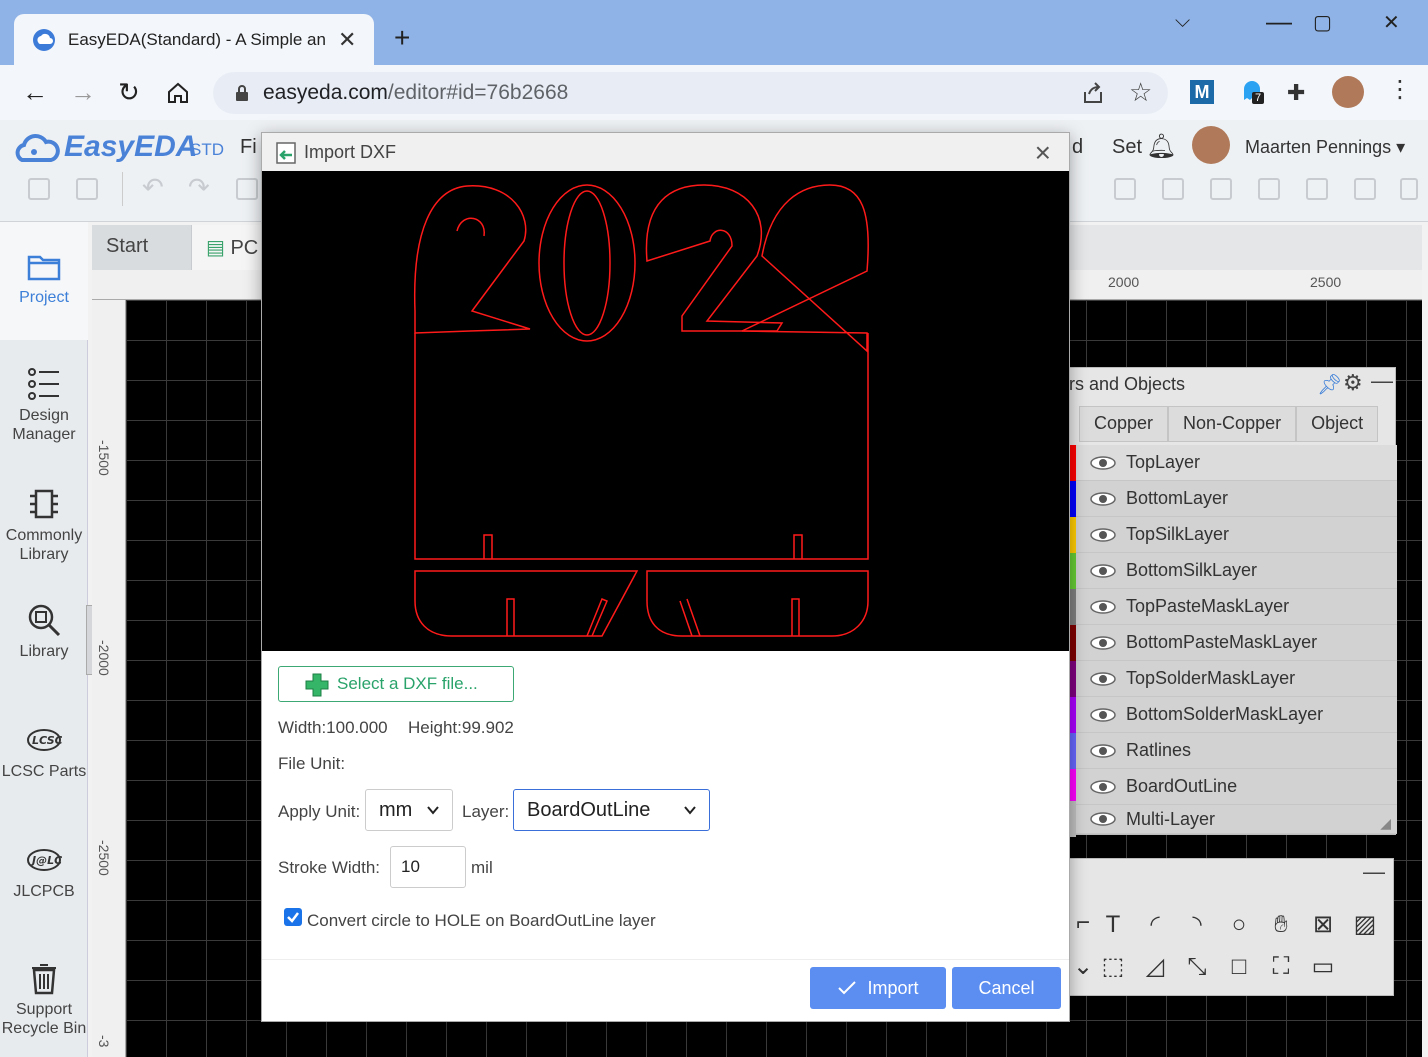 Image resolution: width=1428 pixels, height=1057 pixels. Describe the element at coordinates (1281, 967) in the screenshot. I see `select-box-tool-icon: ⛶` at that location.